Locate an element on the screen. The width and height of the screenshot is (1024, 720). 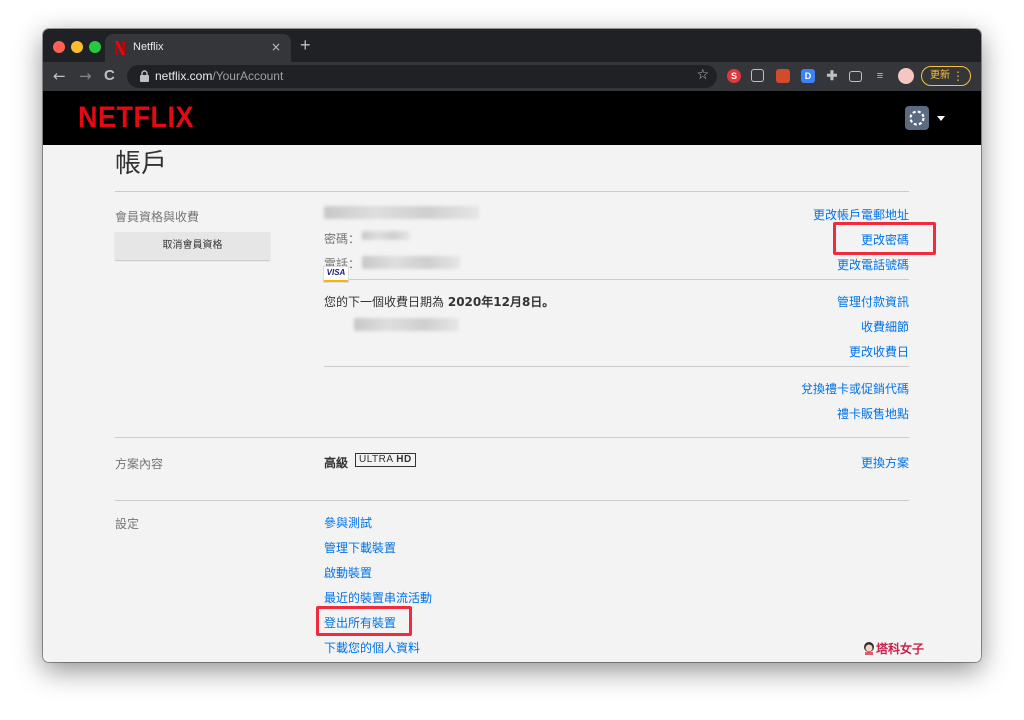
billing-details-link: 收費細節 is located at coordinates (885, 326).